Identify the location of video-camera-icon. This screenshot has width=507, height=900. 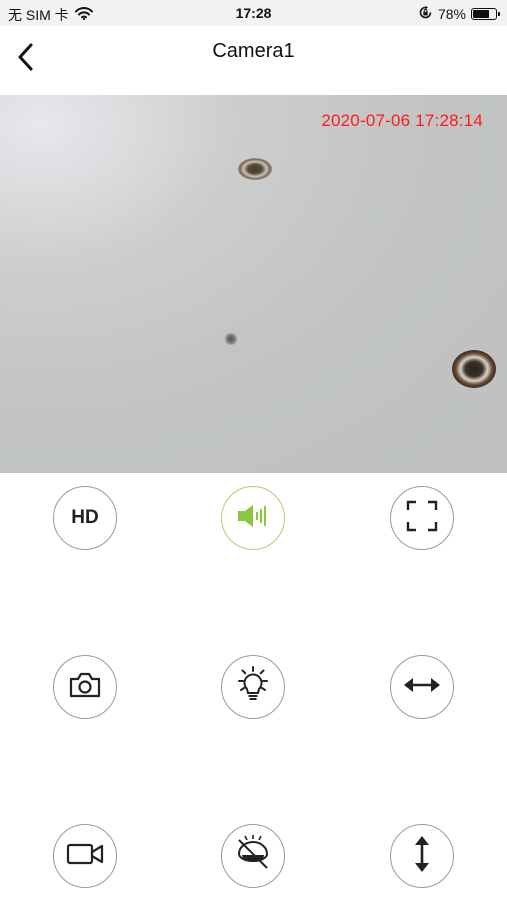
(85, 856).